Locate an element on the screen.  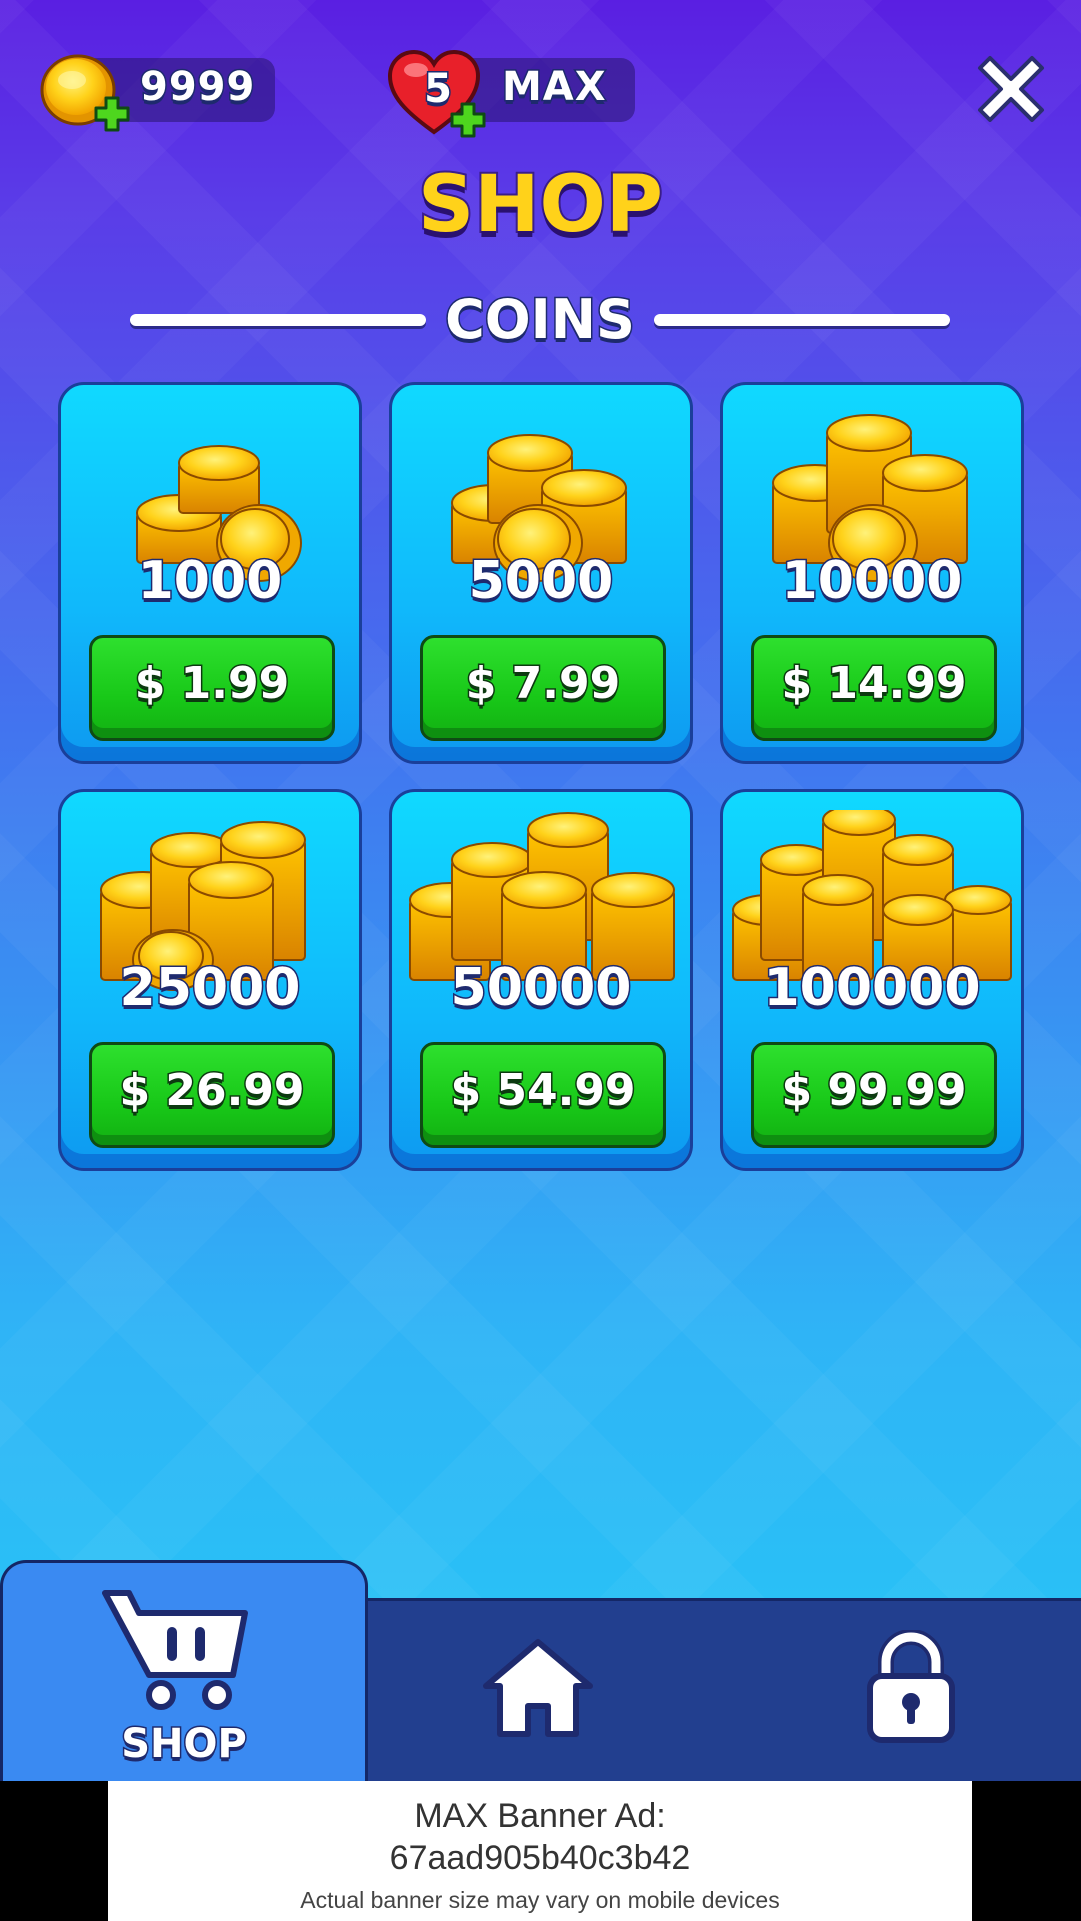
coin-pack-card: 5000 $ 7.99 is located at coordinates (541, 573).